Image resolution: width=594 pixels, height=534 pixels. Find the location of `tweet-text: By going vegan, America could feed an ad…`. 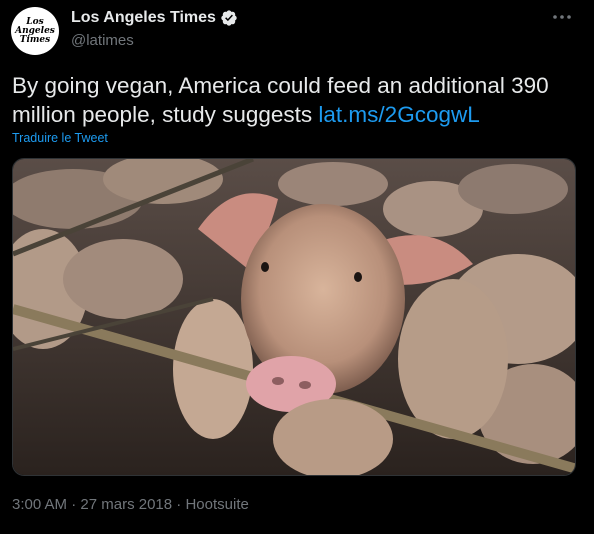

tweet-text: By going vegan, America could feed an ad… is located at coordinates (297, 100).